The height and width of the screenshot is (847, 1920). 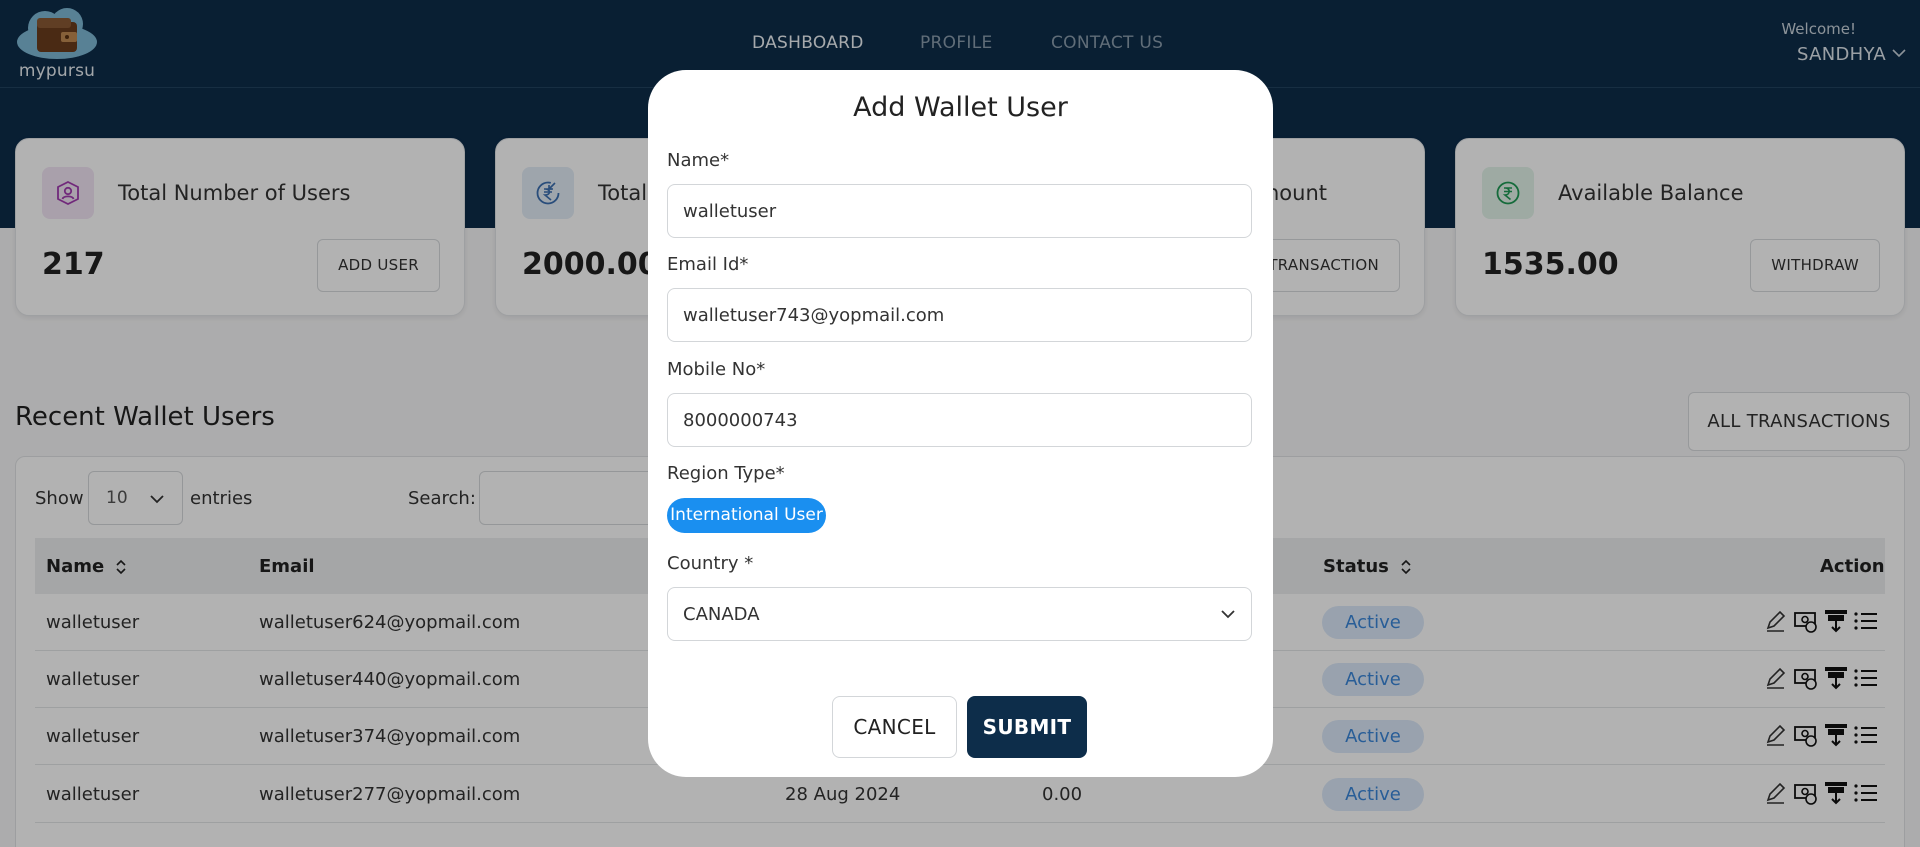 I want to click on email-label: Email Id*, so click(x=708, y=264).